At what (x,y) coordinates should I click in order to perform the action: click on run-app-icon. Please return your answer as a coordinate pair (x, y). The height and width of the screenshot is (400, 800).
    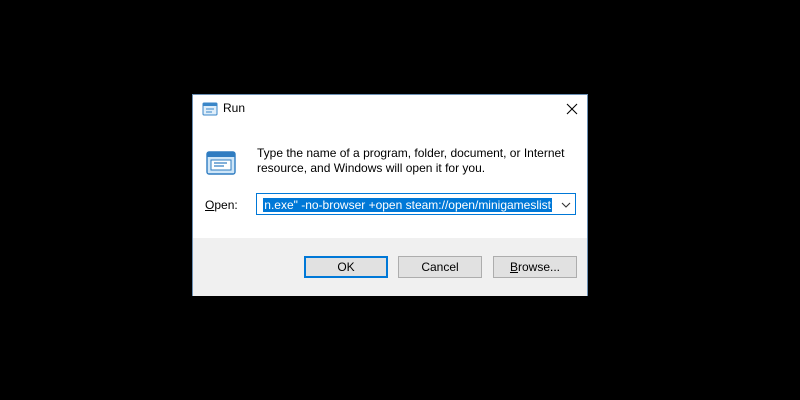
    Looking at the image, I should click on (210, 109).